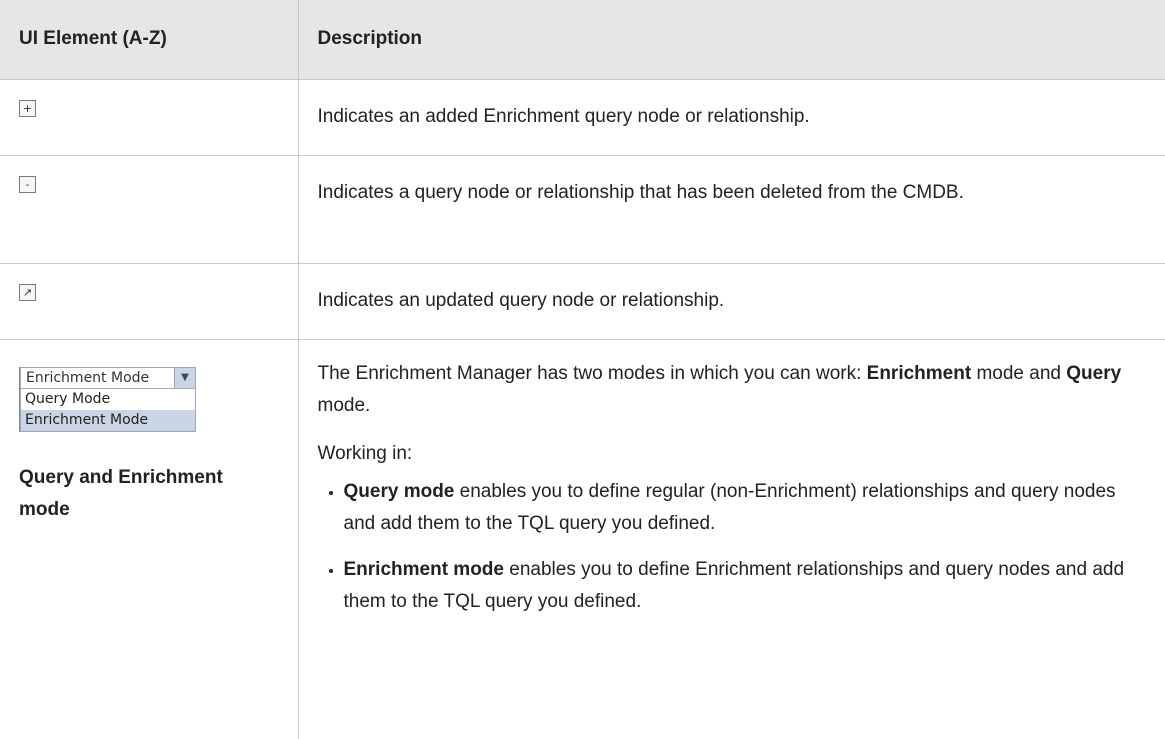 Image resolution: width=1165 pixels, height=739 pixels. Describe the element at coordinates (149, 40) in the screenshot. I see `header-ui-element: UI Element (A-Z)` at that location.